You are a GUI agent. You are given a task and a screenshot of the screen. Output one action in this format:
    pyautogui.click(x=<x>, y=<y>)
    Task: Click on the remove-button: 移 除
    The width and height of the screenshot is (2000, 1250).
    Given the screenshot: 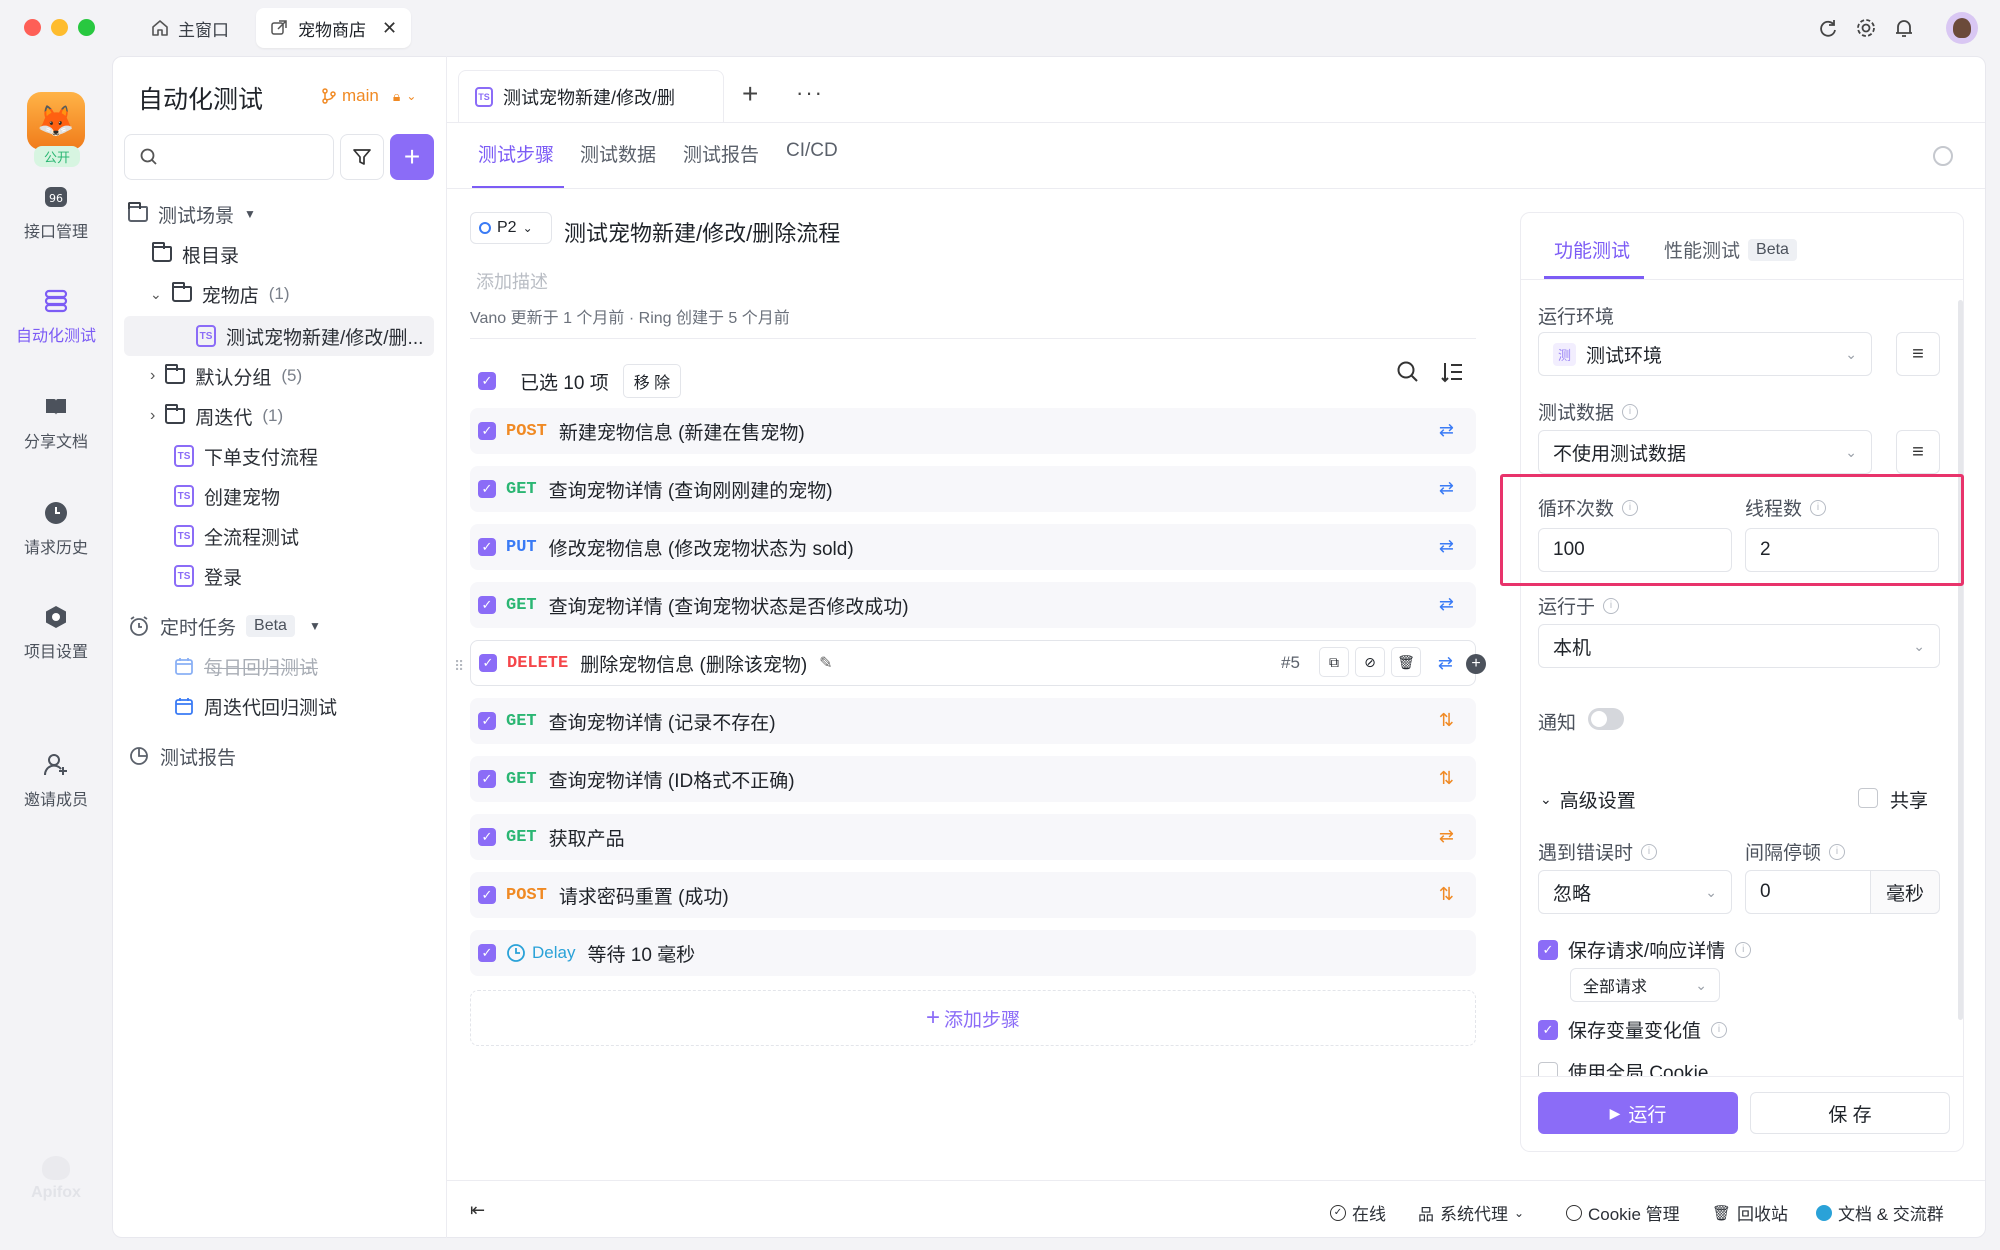 What is the action you would take?
    pyautogui.click(x=652, y=381)
    